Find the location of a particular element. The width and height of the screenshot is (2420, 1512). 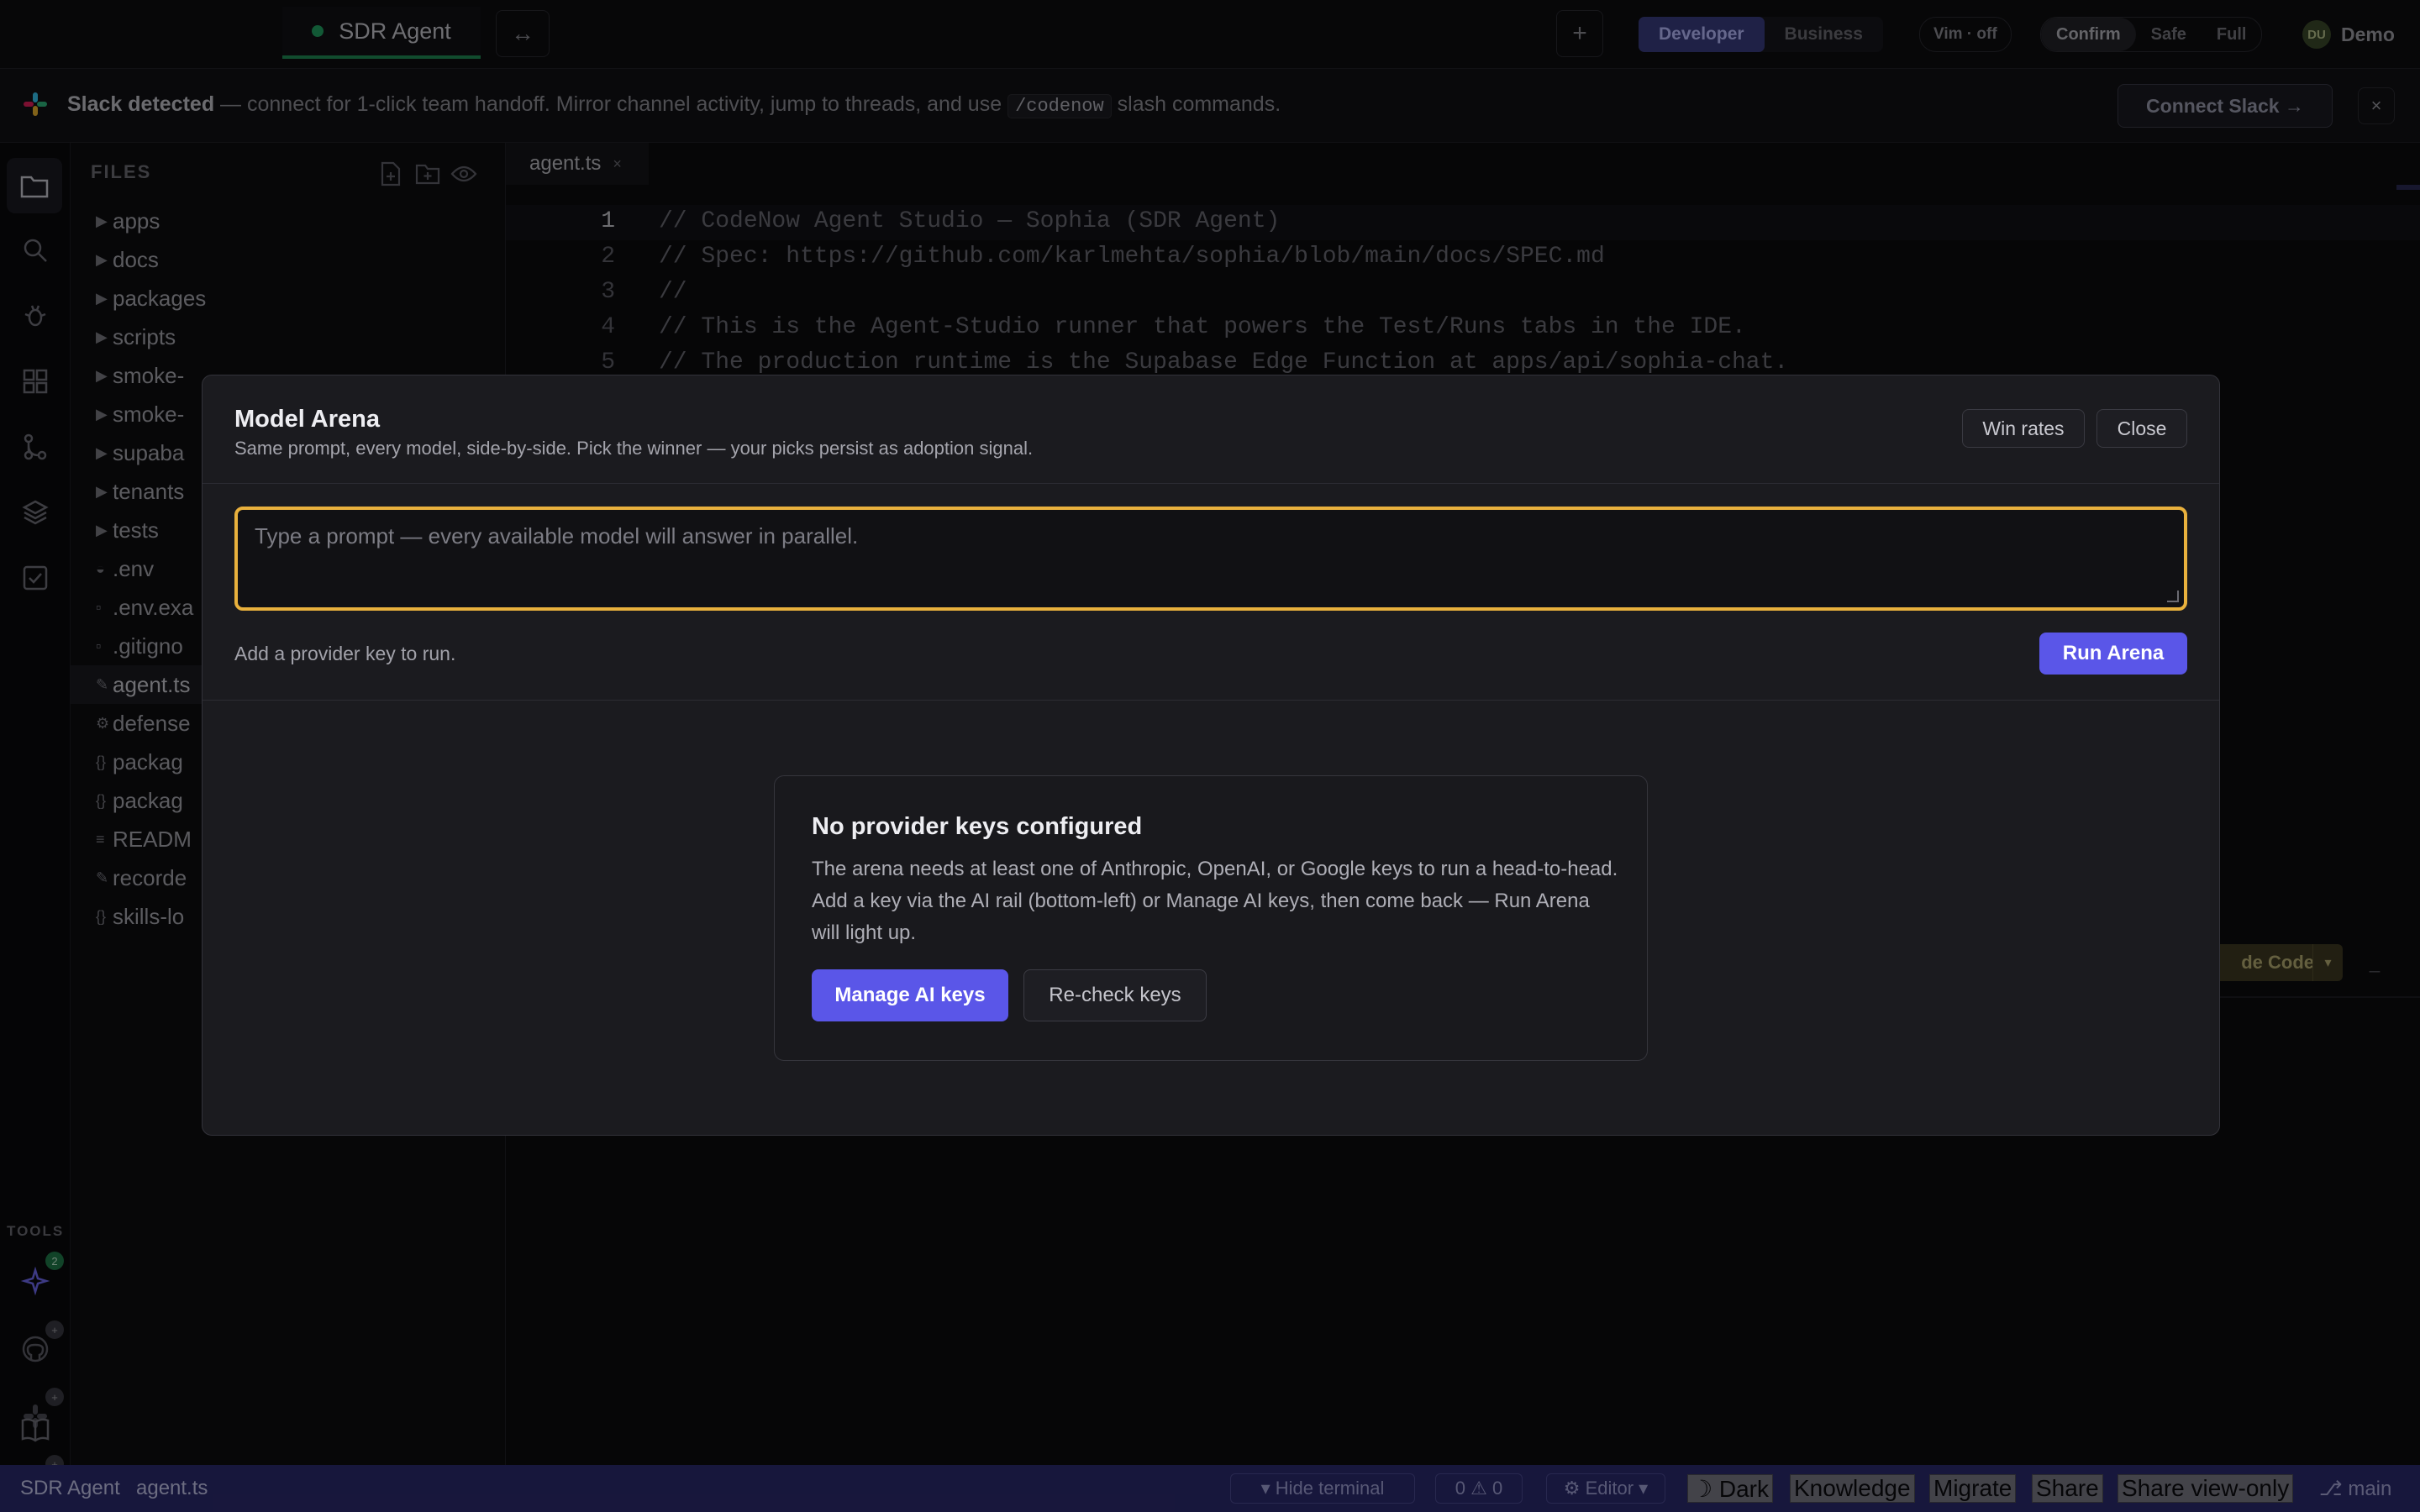

recheck-keys-button: Re-check keys is located at coordinates (1115, 995).